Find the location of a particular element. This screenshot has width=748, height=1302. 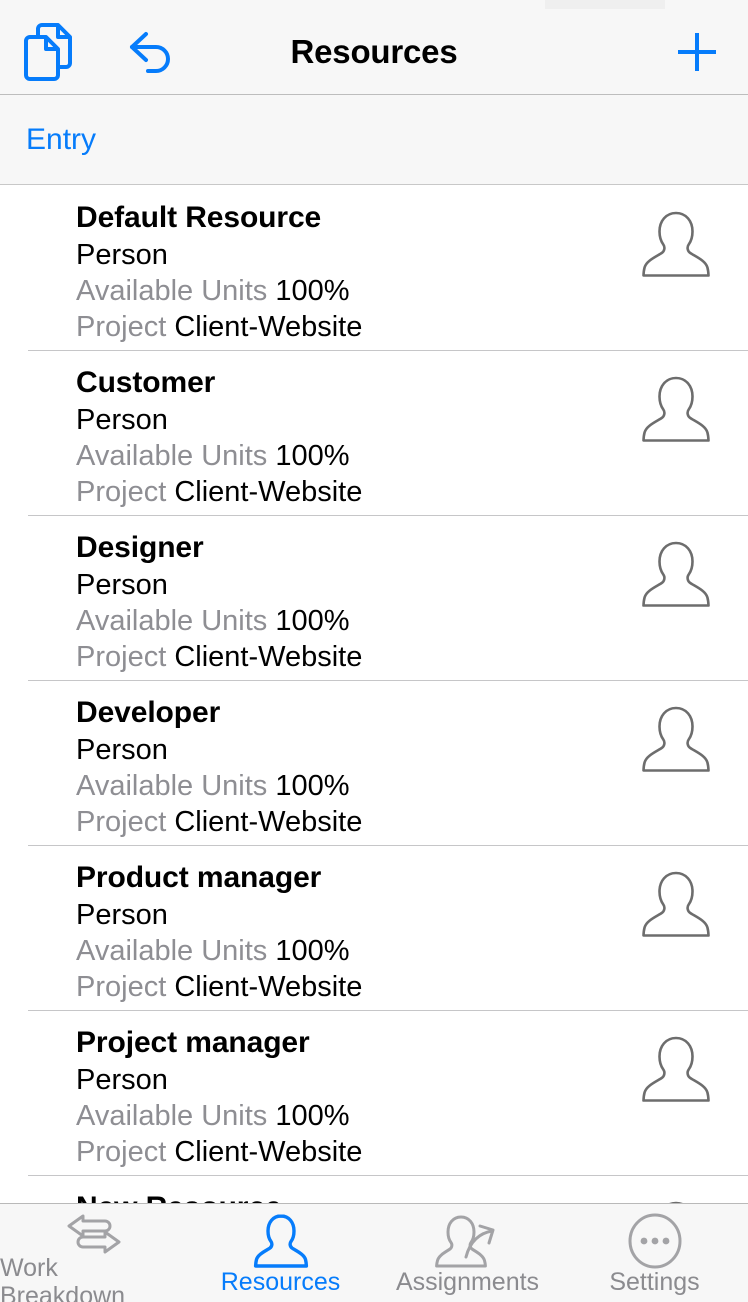

status-bar is located at coordinates (374, 4).